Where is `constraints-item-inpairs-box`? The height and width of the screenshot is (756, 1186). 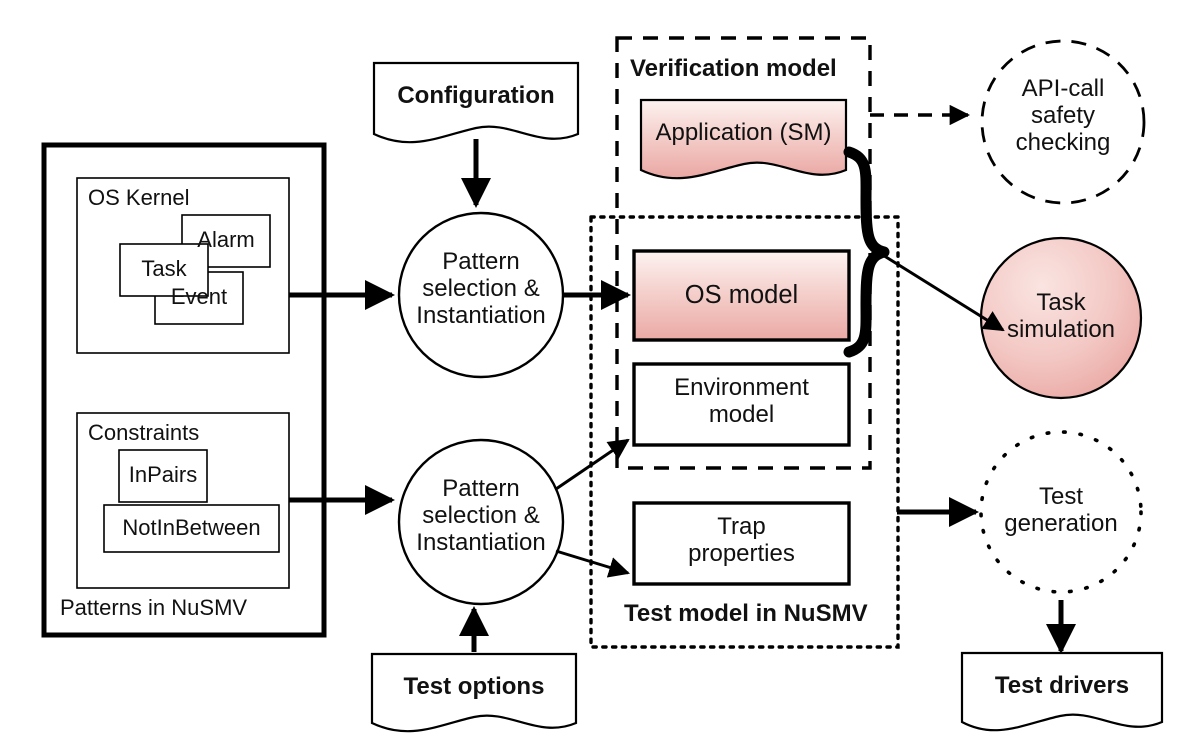 constraints-item-inpairs-box is located at coordinates (163, 476).